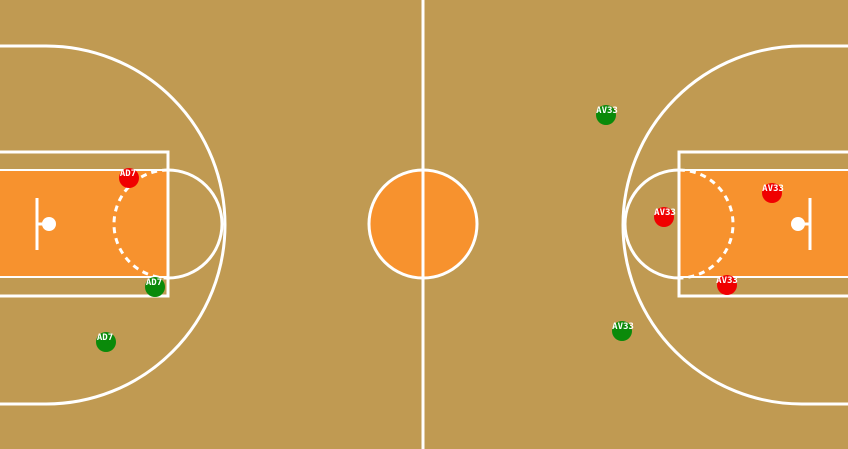 This screenshot has height=449, width=848. Describe the element at coordinates (84, 223) in the screenshot. I see `left-paint` at that location.